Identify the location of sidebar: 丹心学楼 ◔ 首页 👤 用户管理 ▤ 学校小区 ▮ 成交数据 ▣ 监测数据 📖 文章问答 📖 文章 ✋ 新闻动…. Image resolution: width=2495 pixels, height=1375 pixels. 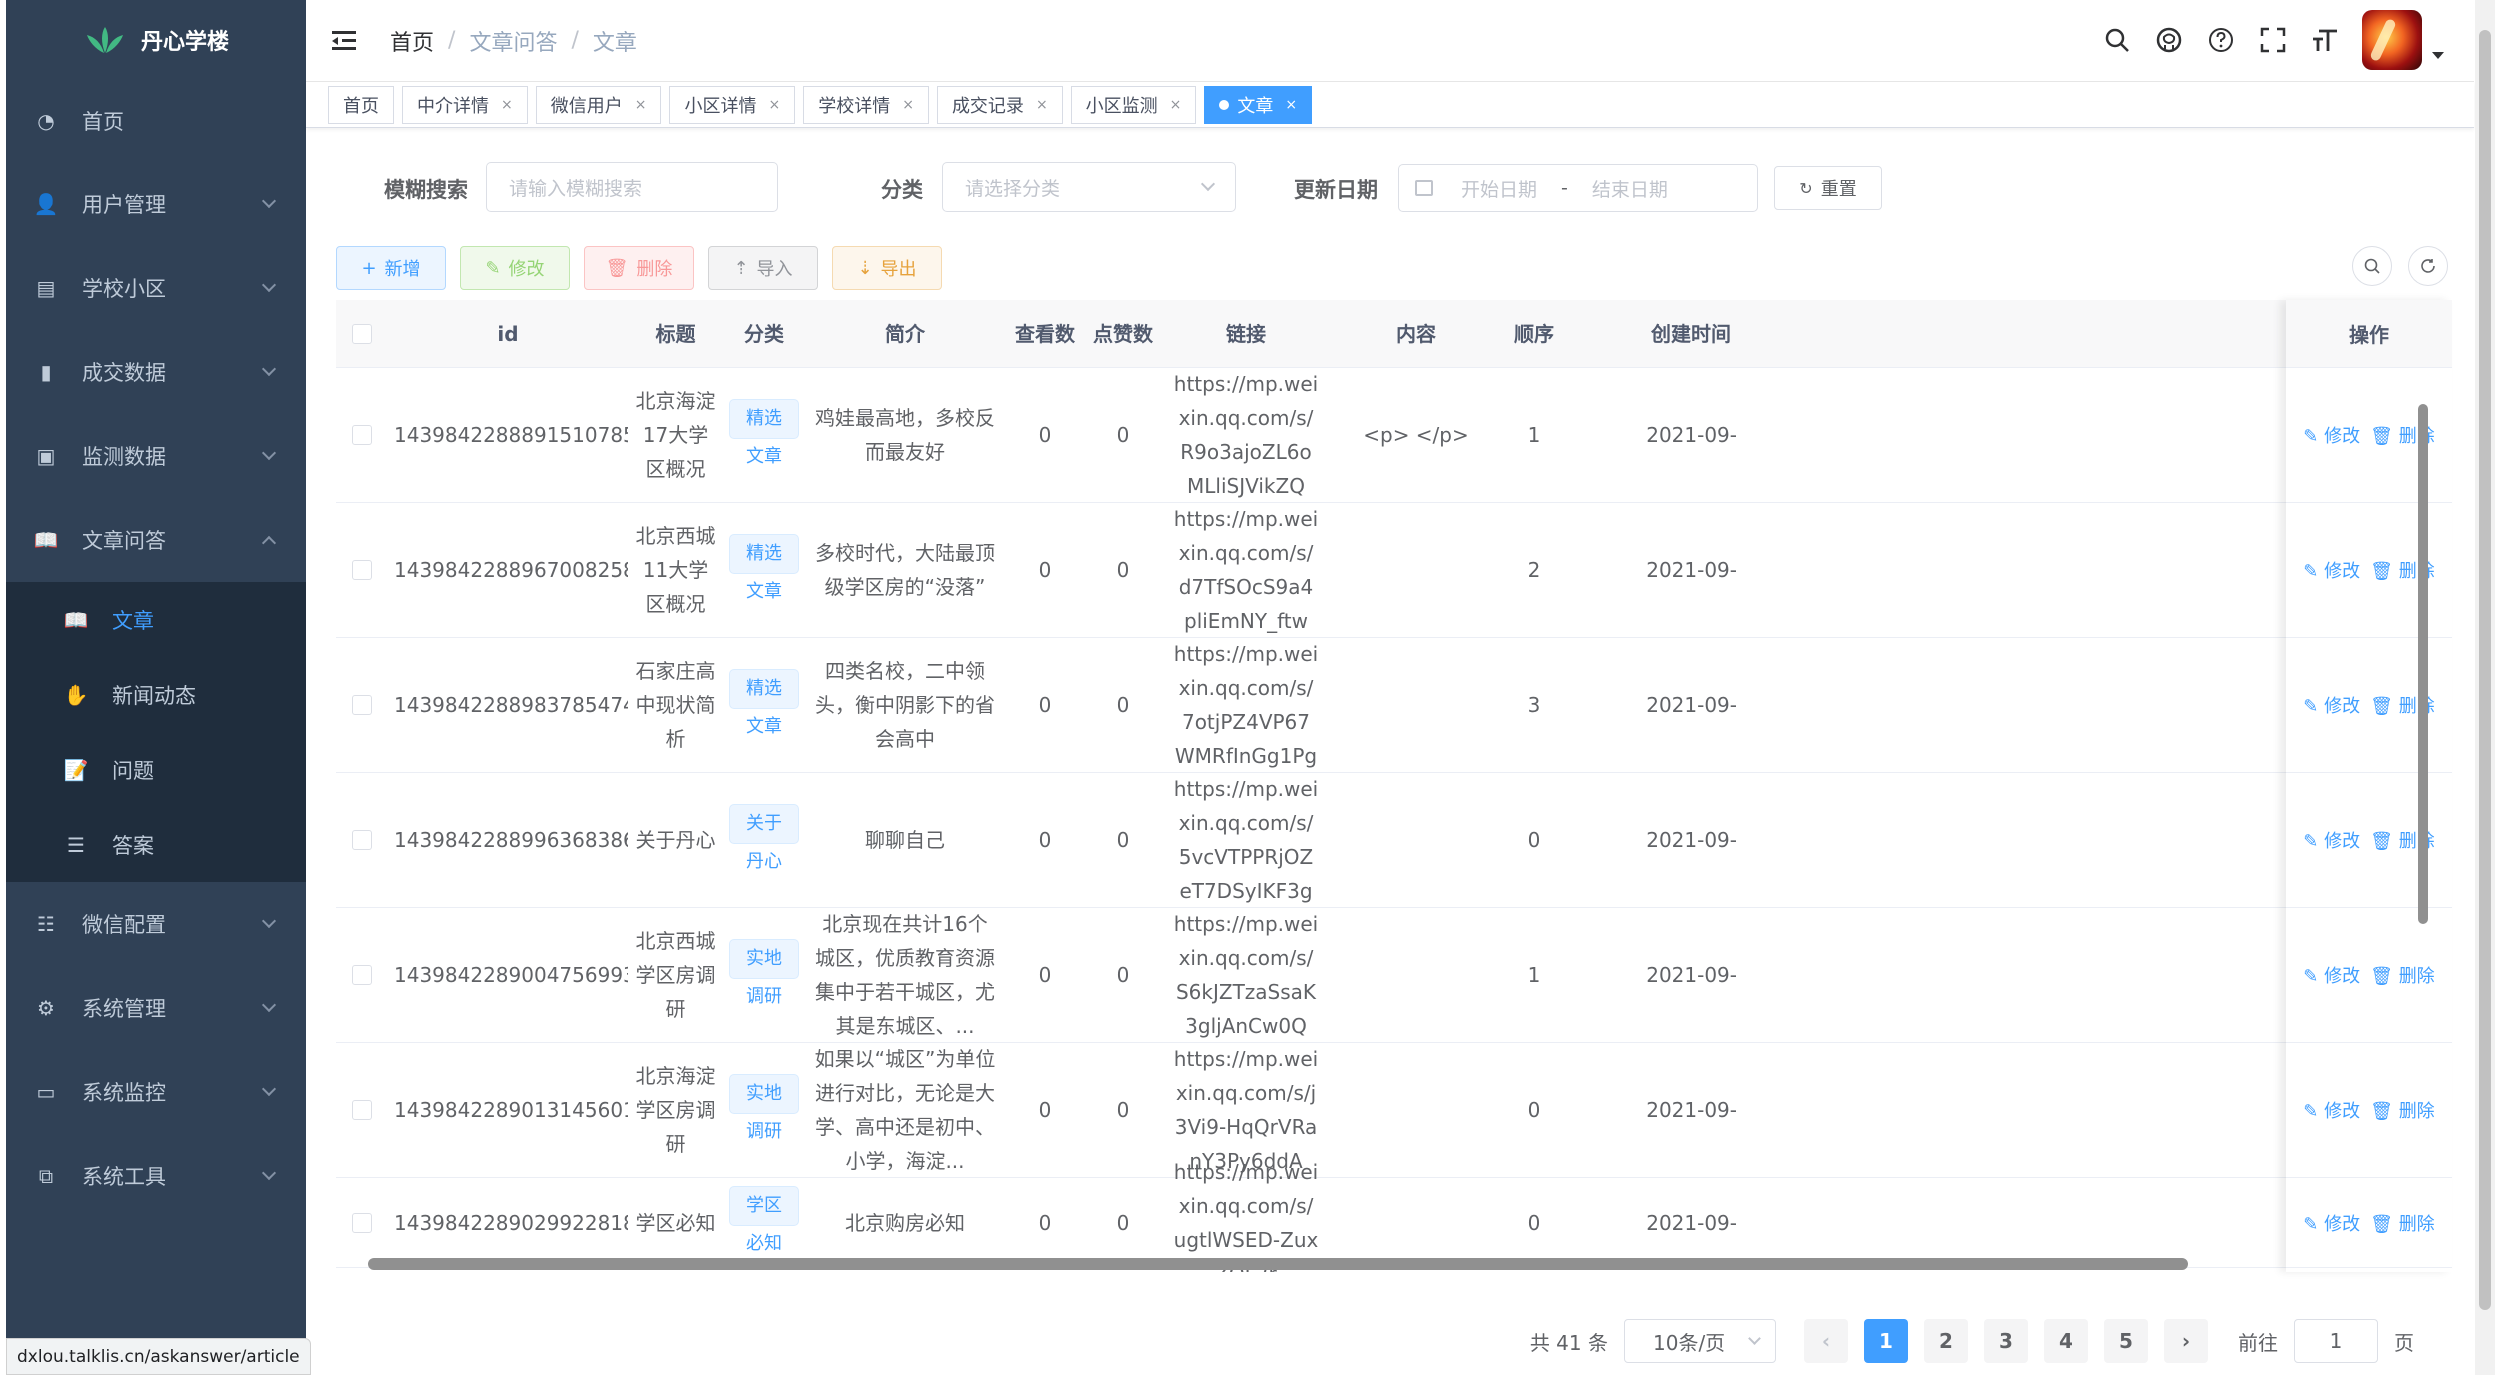
(156, 687).